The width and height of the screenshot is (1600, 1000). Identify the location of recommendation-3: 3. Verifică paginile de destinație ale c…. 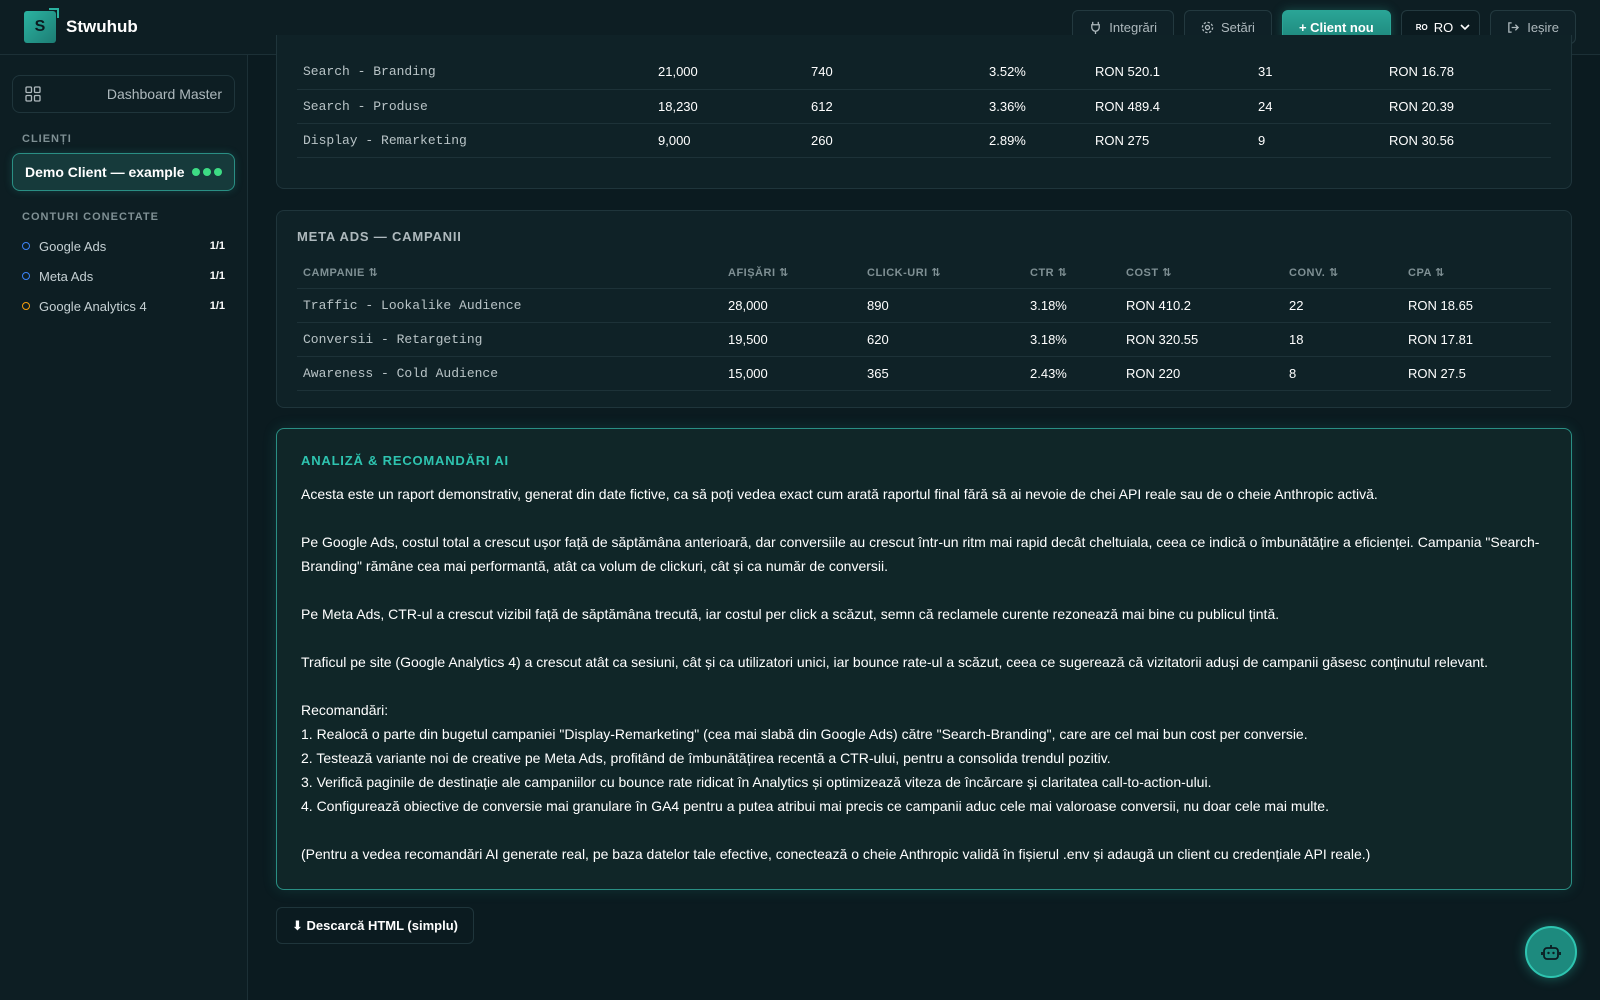
(756, 782).